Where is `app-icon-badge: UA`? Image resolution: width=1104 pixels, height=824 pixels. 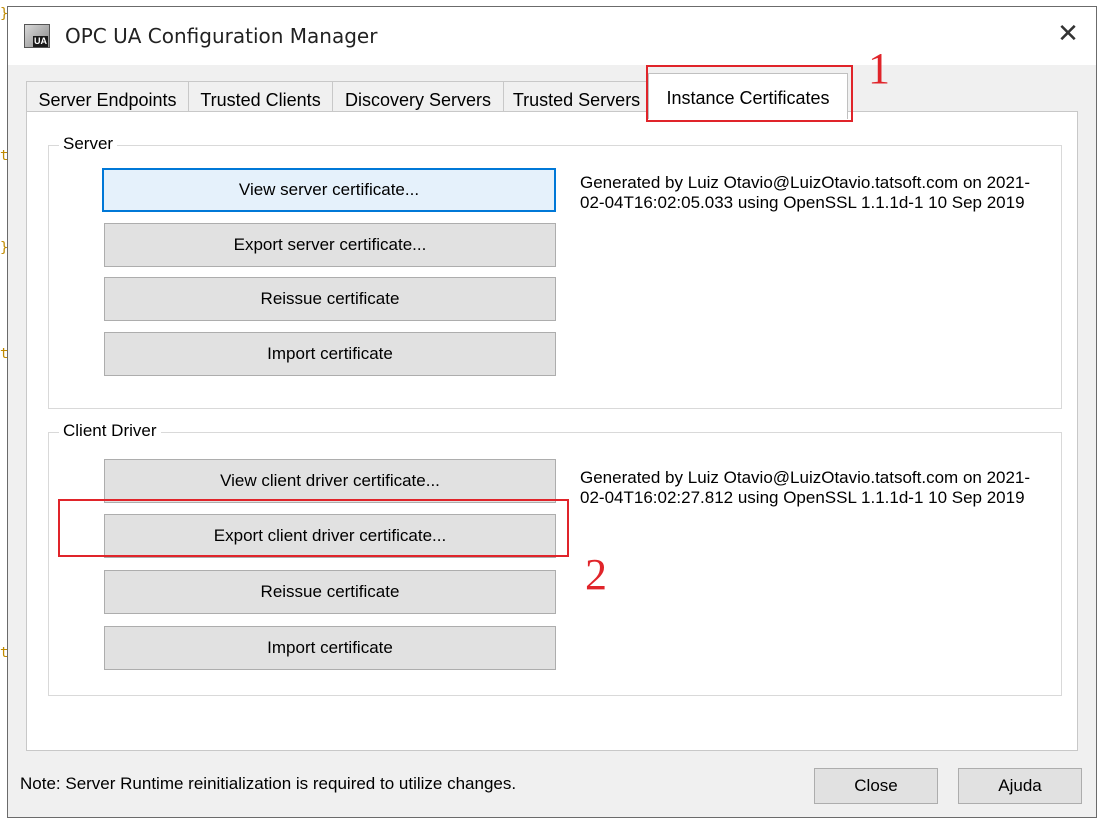 app-icon-badge: UA is located at coordinates (40, 41).